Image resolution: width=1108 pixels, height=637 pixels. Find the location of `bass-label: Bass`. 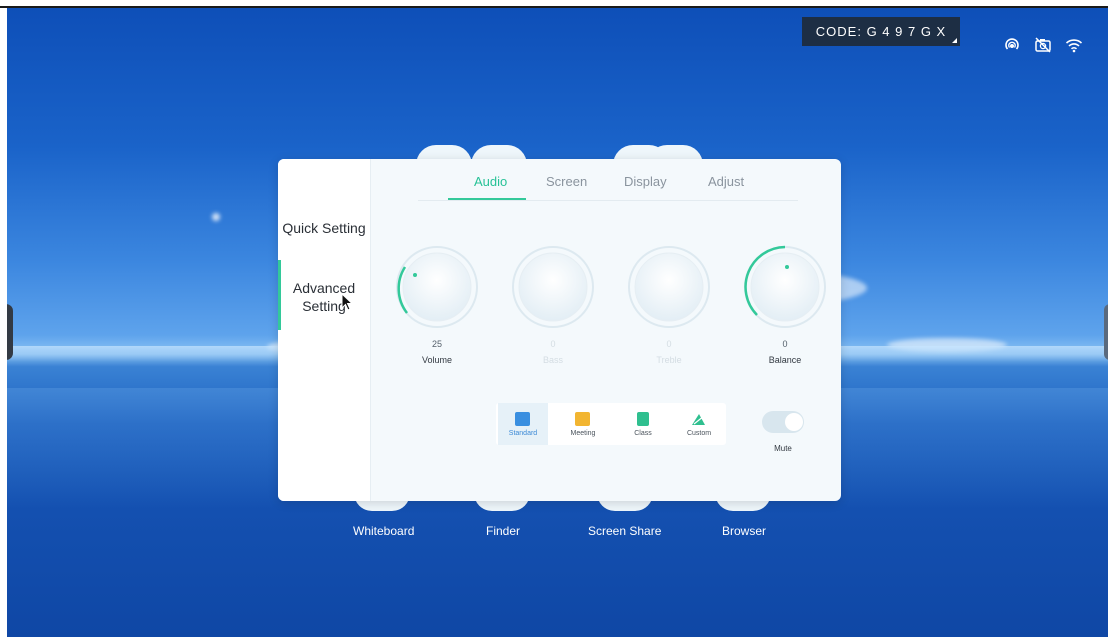

bass-label: Bass is located at coordinates (552, 360).